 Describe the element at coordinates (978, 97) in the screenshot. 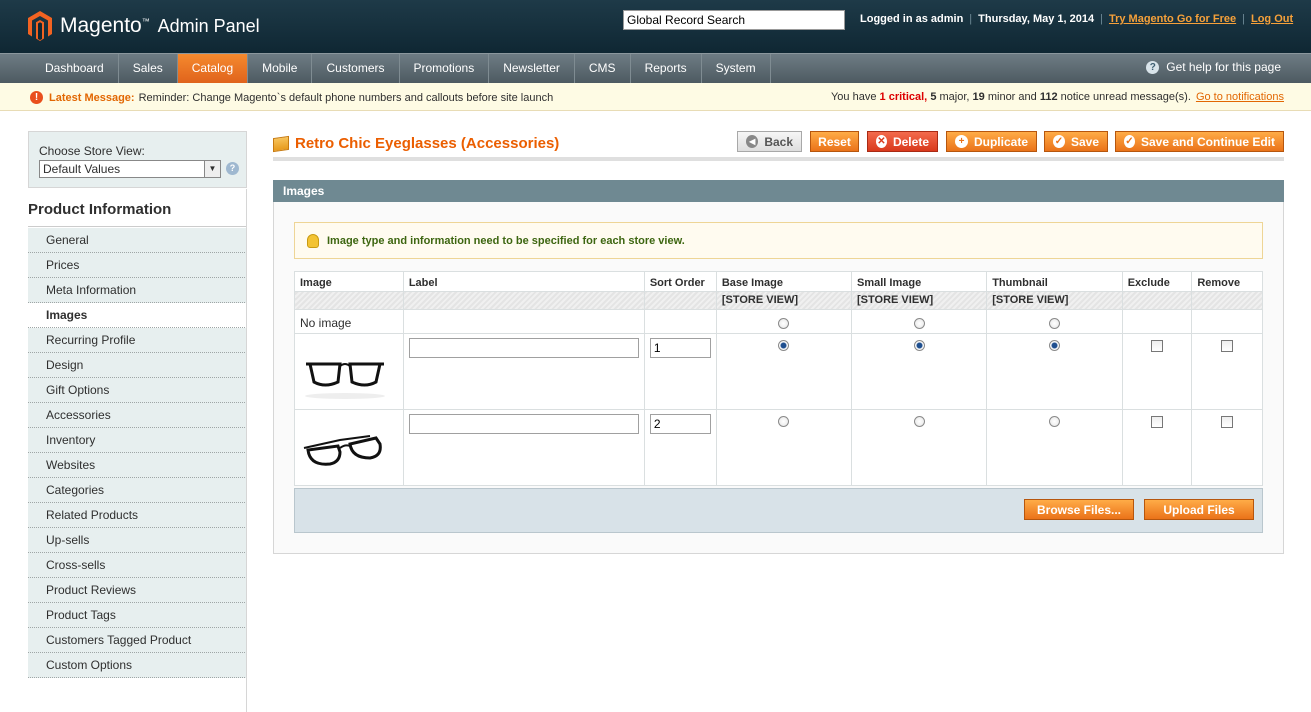

I see `minor-count: 19` at that location.